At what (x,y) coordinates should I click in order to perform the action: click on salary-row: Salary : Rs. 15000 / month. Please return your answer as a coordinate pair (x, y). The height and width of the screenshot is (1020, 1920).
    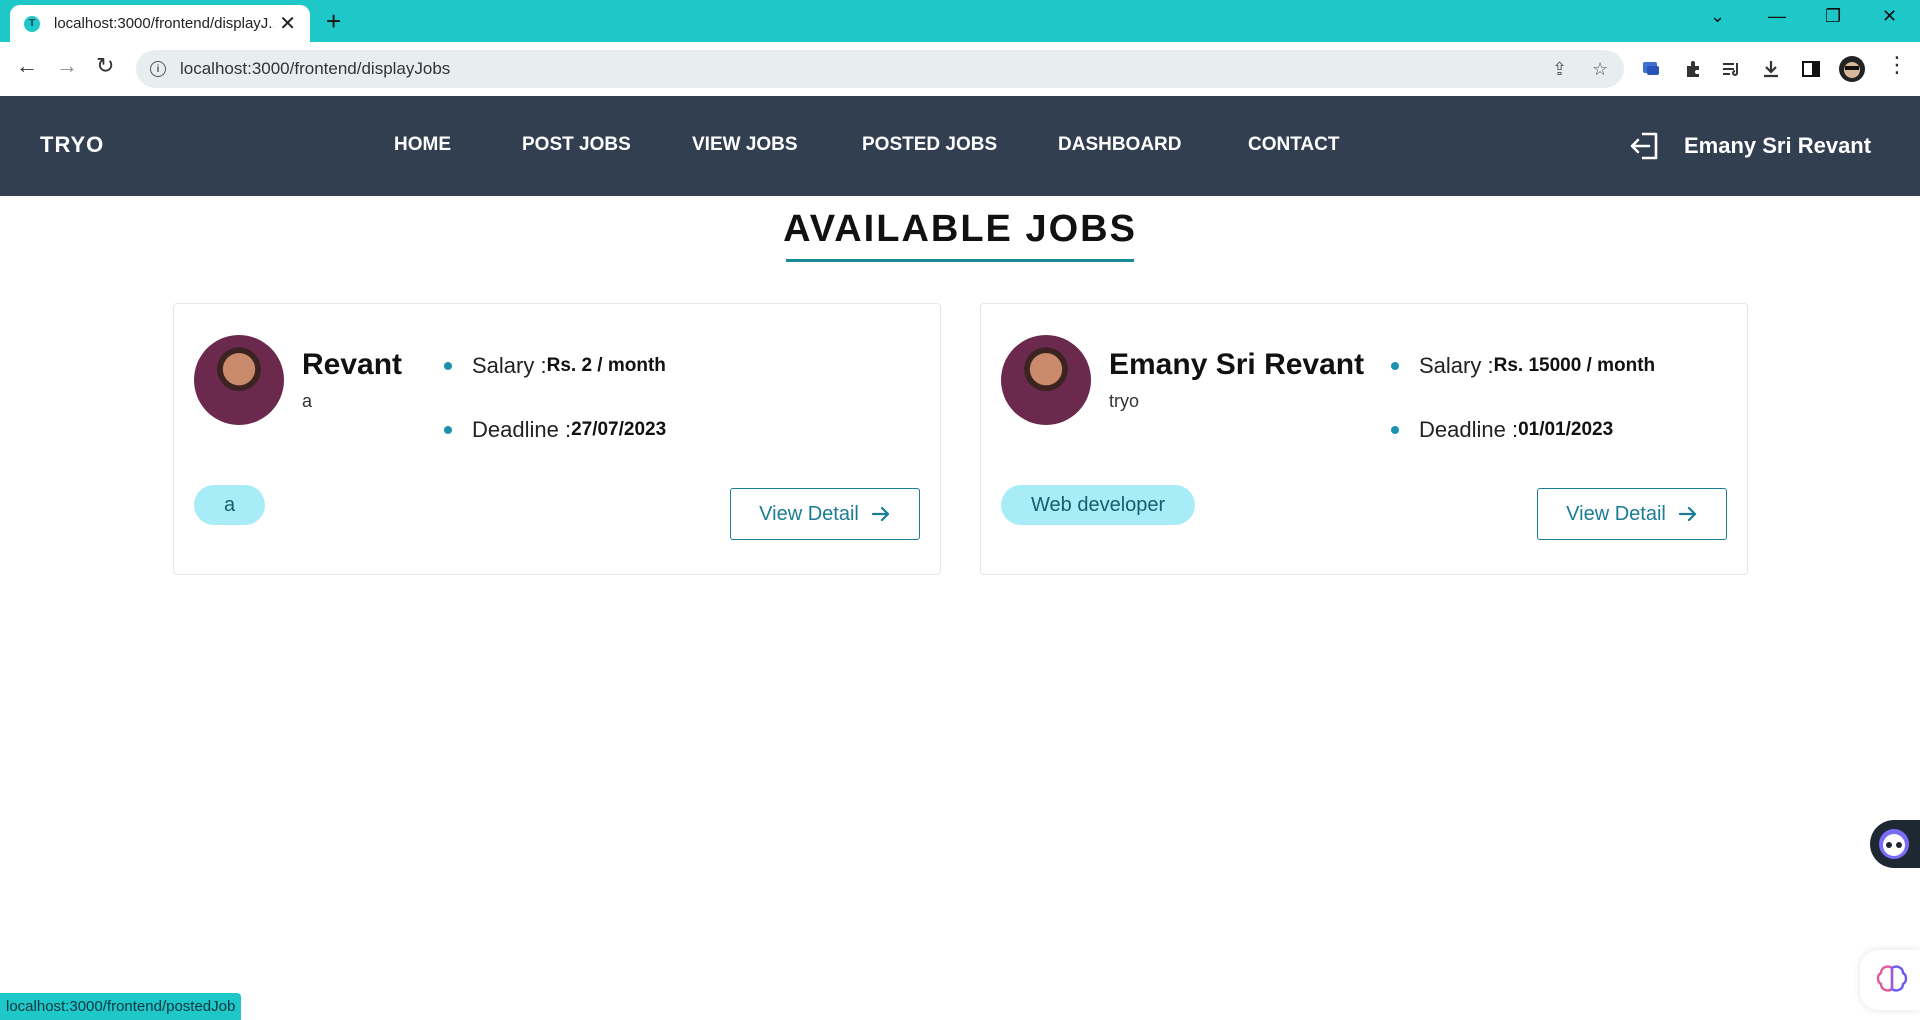
    Looking at the image, I should click on (1523, 366).